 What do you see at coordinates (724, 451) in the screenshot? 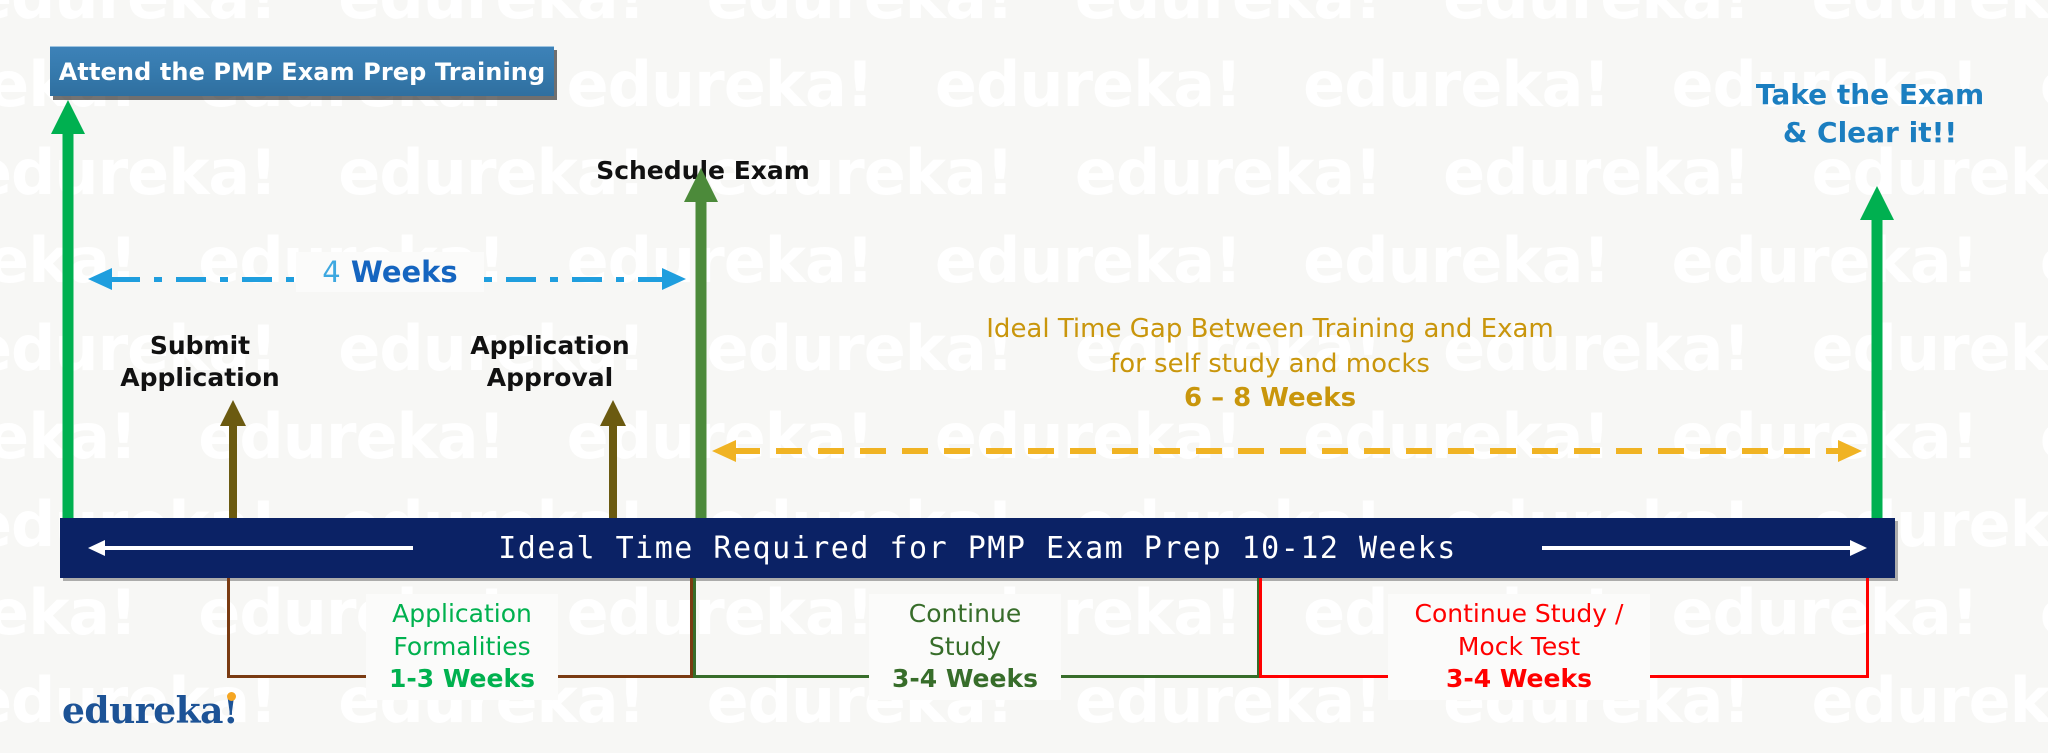
I see `ideal-gap-arrowhead-left-icon` at bounding box center [724, 451].